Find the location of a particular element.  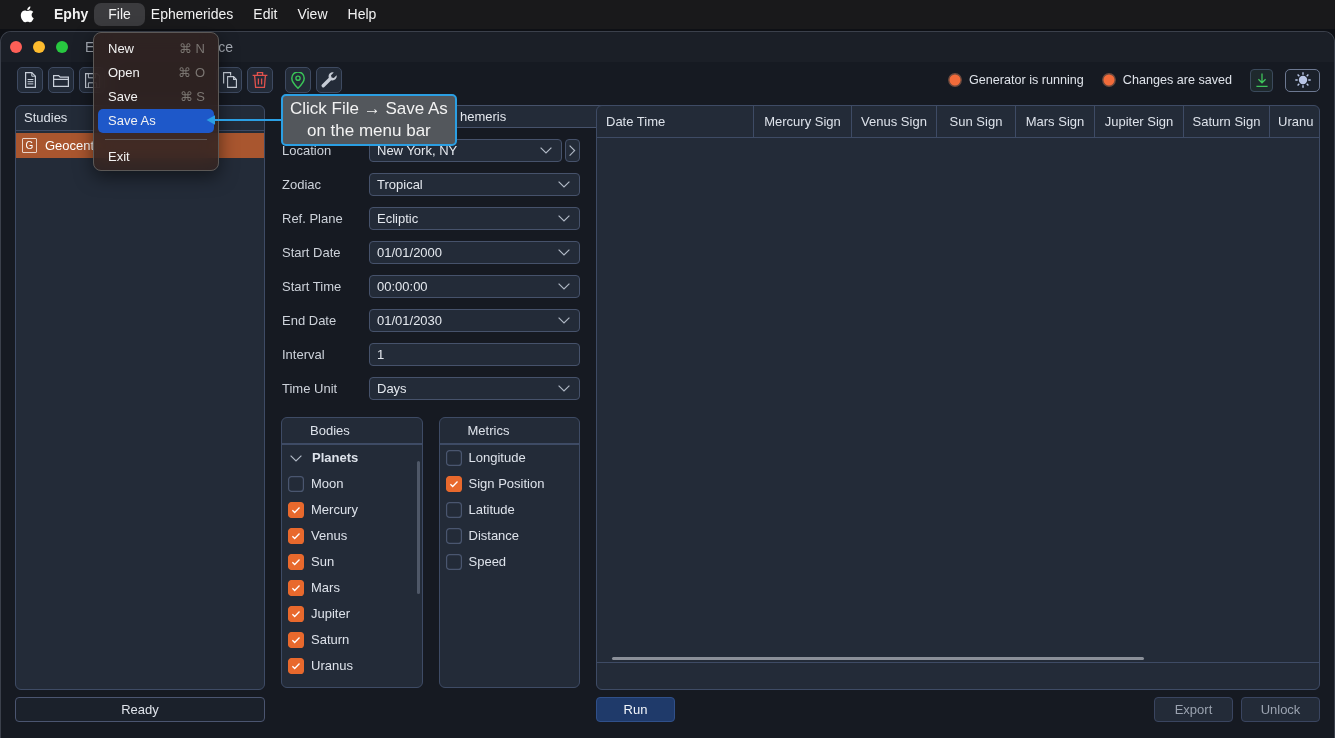

select-field: 01/01/2030 is located at coordinates (474, 320).